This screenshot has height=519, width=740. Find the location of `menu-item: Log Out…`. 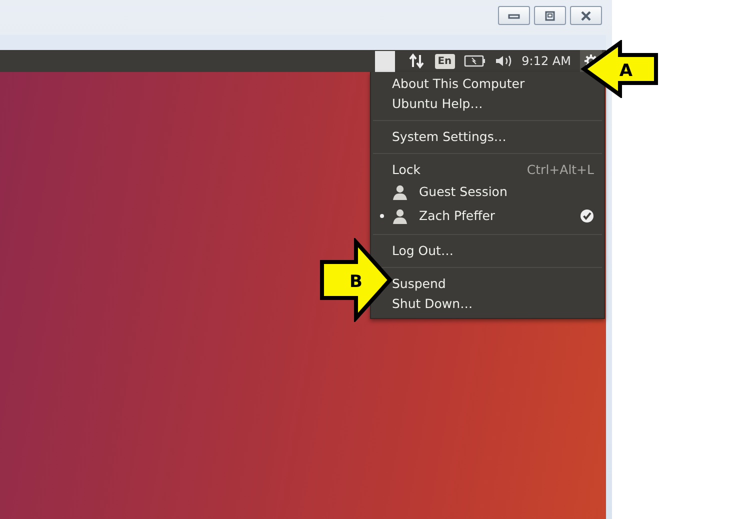

menu-item: Log Out… is located at coordinates (423, 251).